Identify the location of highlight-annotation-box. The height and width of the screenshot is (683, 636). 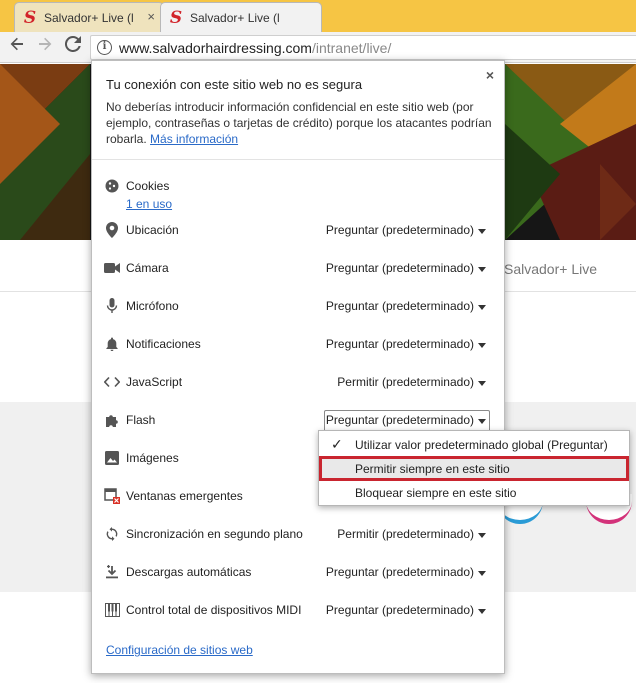
(474, 468).